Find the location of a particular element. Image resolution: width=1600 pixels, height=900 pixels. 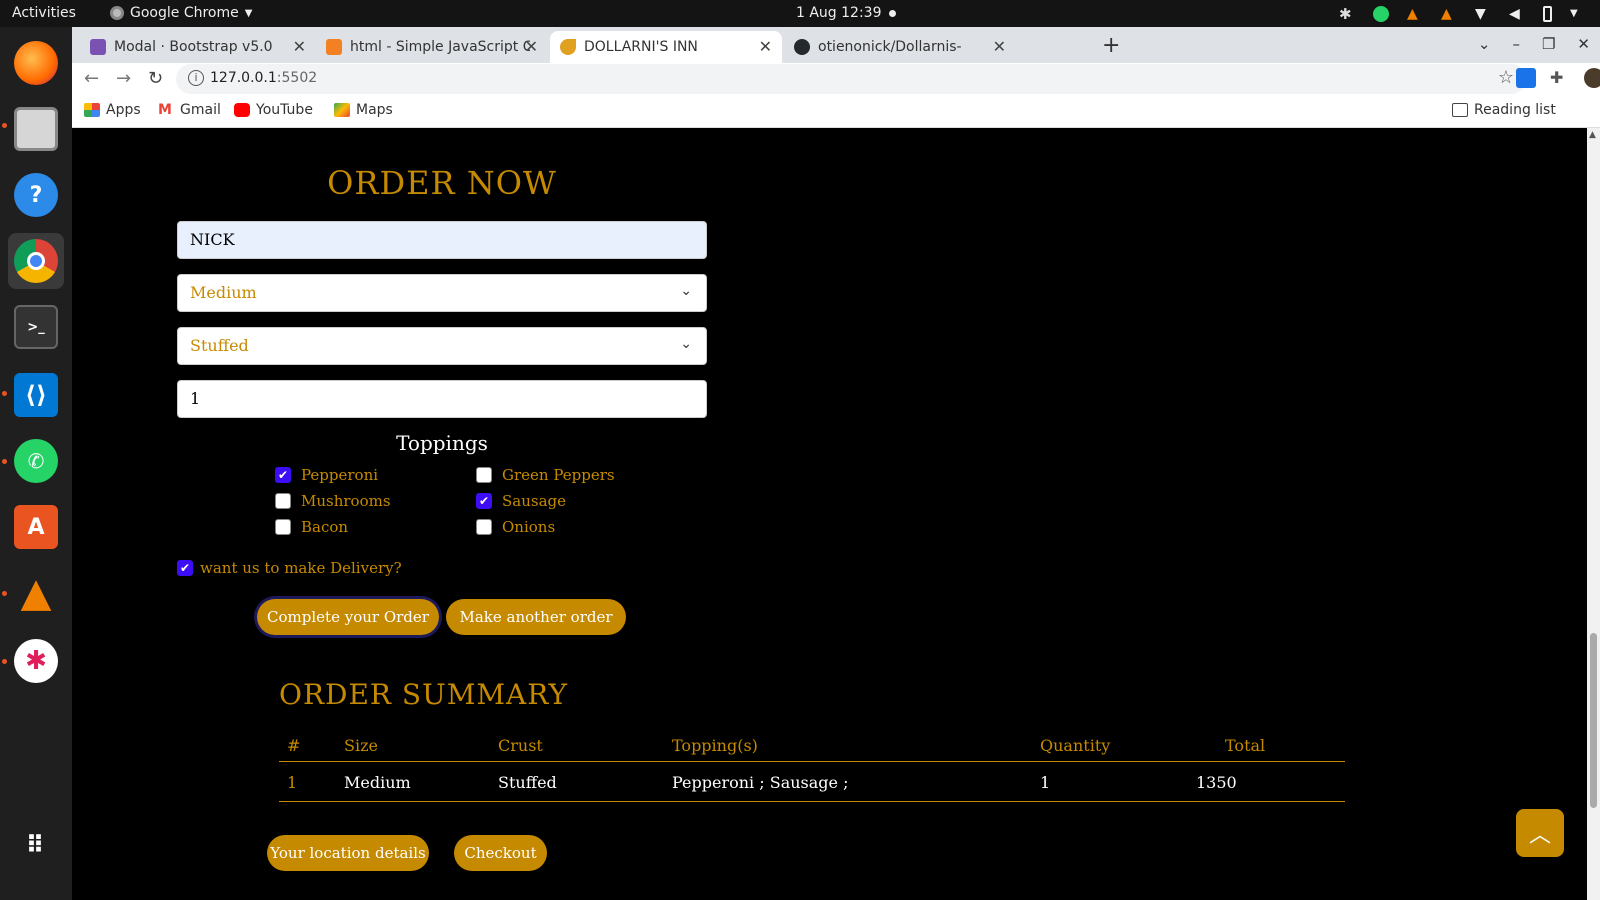

delivery-option: ✔ want us to make Delivery? is located at coordinates (289, 568).